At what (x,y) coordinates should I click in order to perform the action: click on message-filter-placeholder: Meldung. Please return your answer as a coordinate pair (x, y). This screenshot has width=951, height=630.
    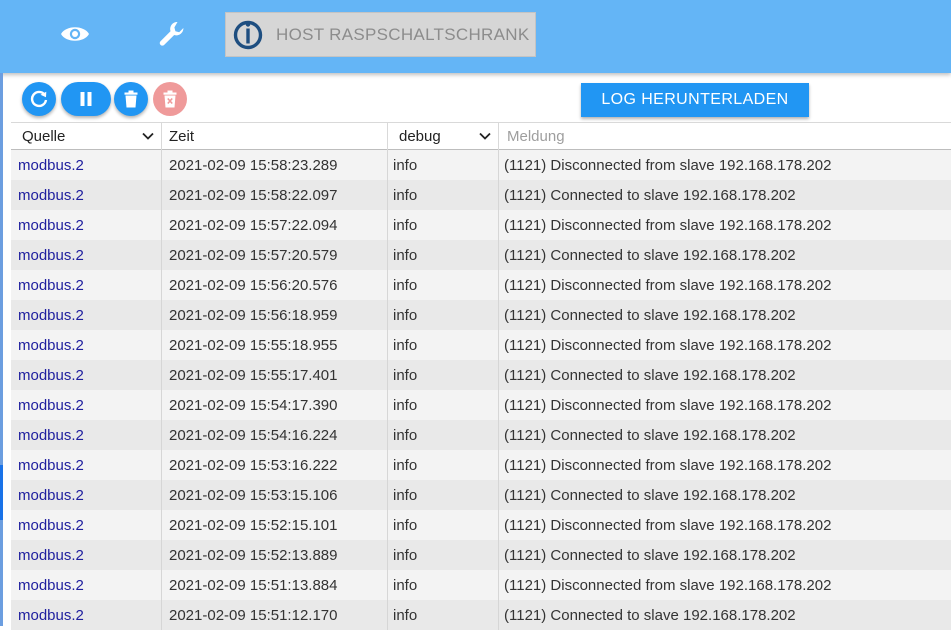
    Looking at the image, I should click on (536, 136).